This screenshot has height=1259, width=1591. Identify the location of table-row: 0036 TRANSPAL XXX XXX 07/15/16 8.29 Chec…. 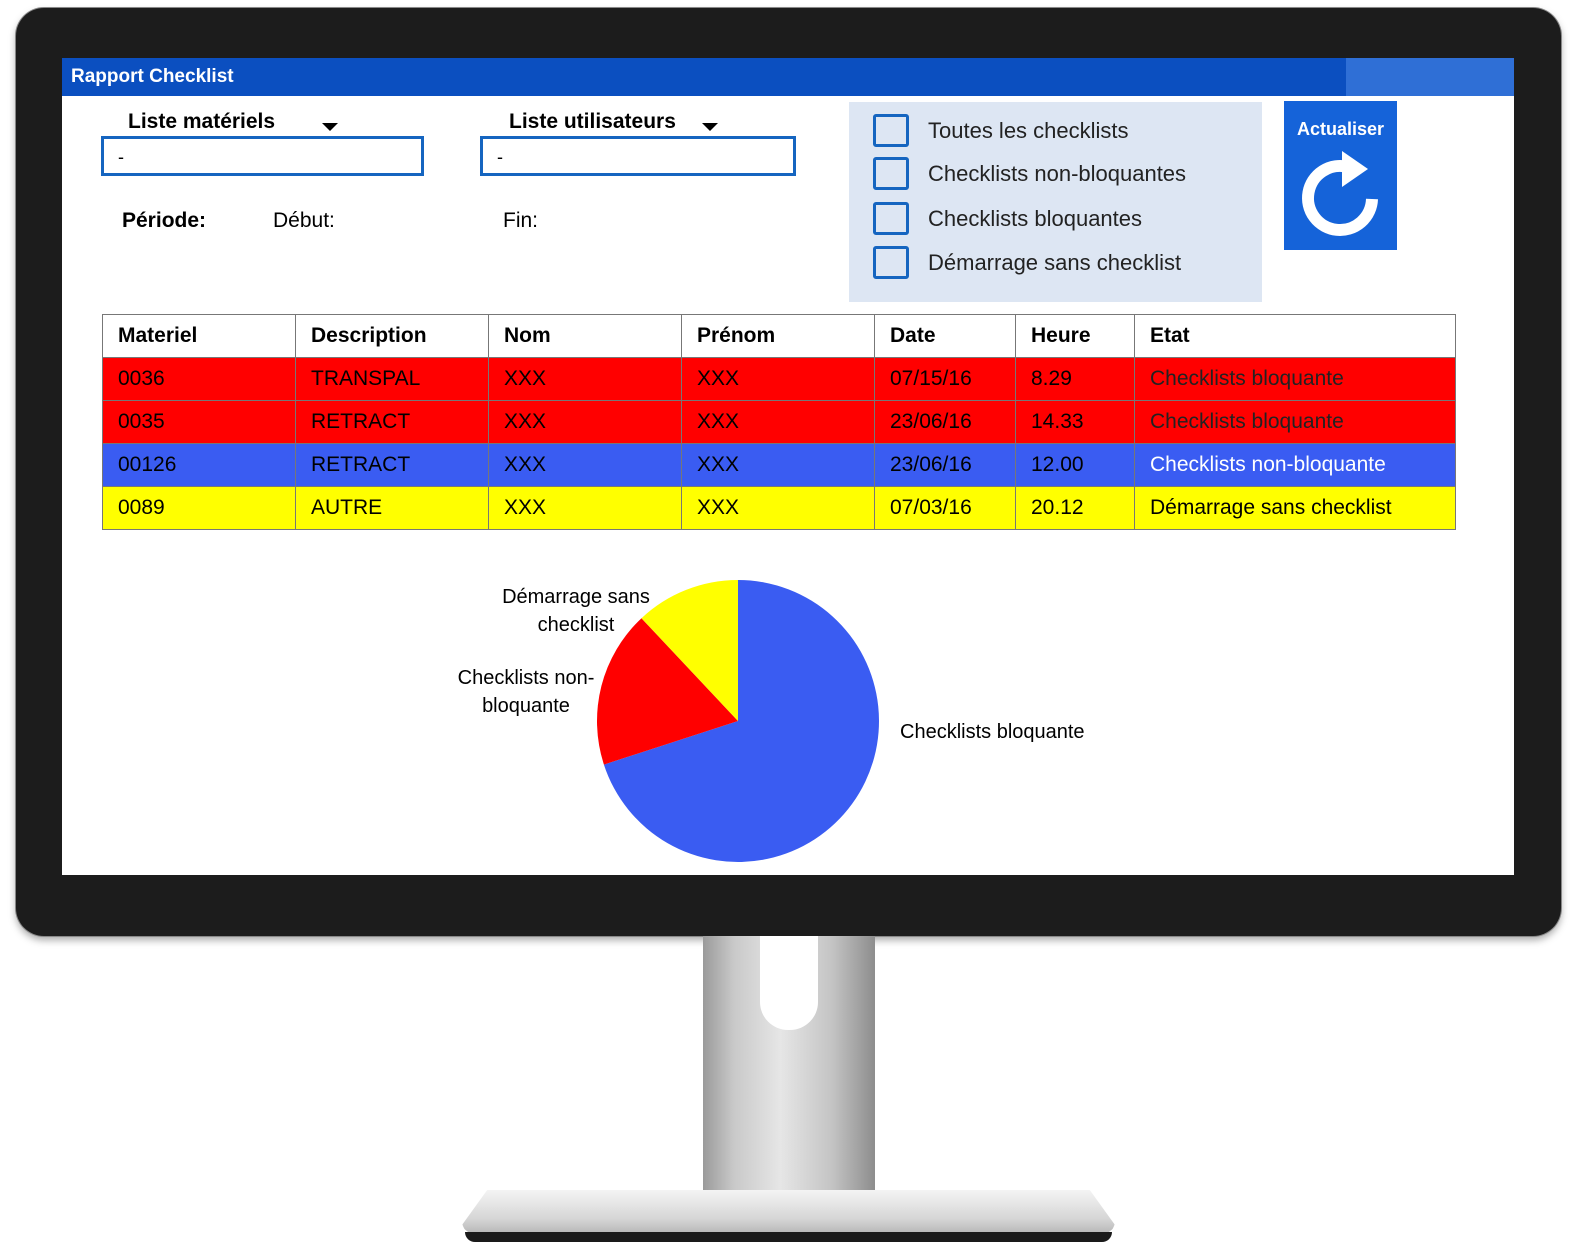
(779, 379).